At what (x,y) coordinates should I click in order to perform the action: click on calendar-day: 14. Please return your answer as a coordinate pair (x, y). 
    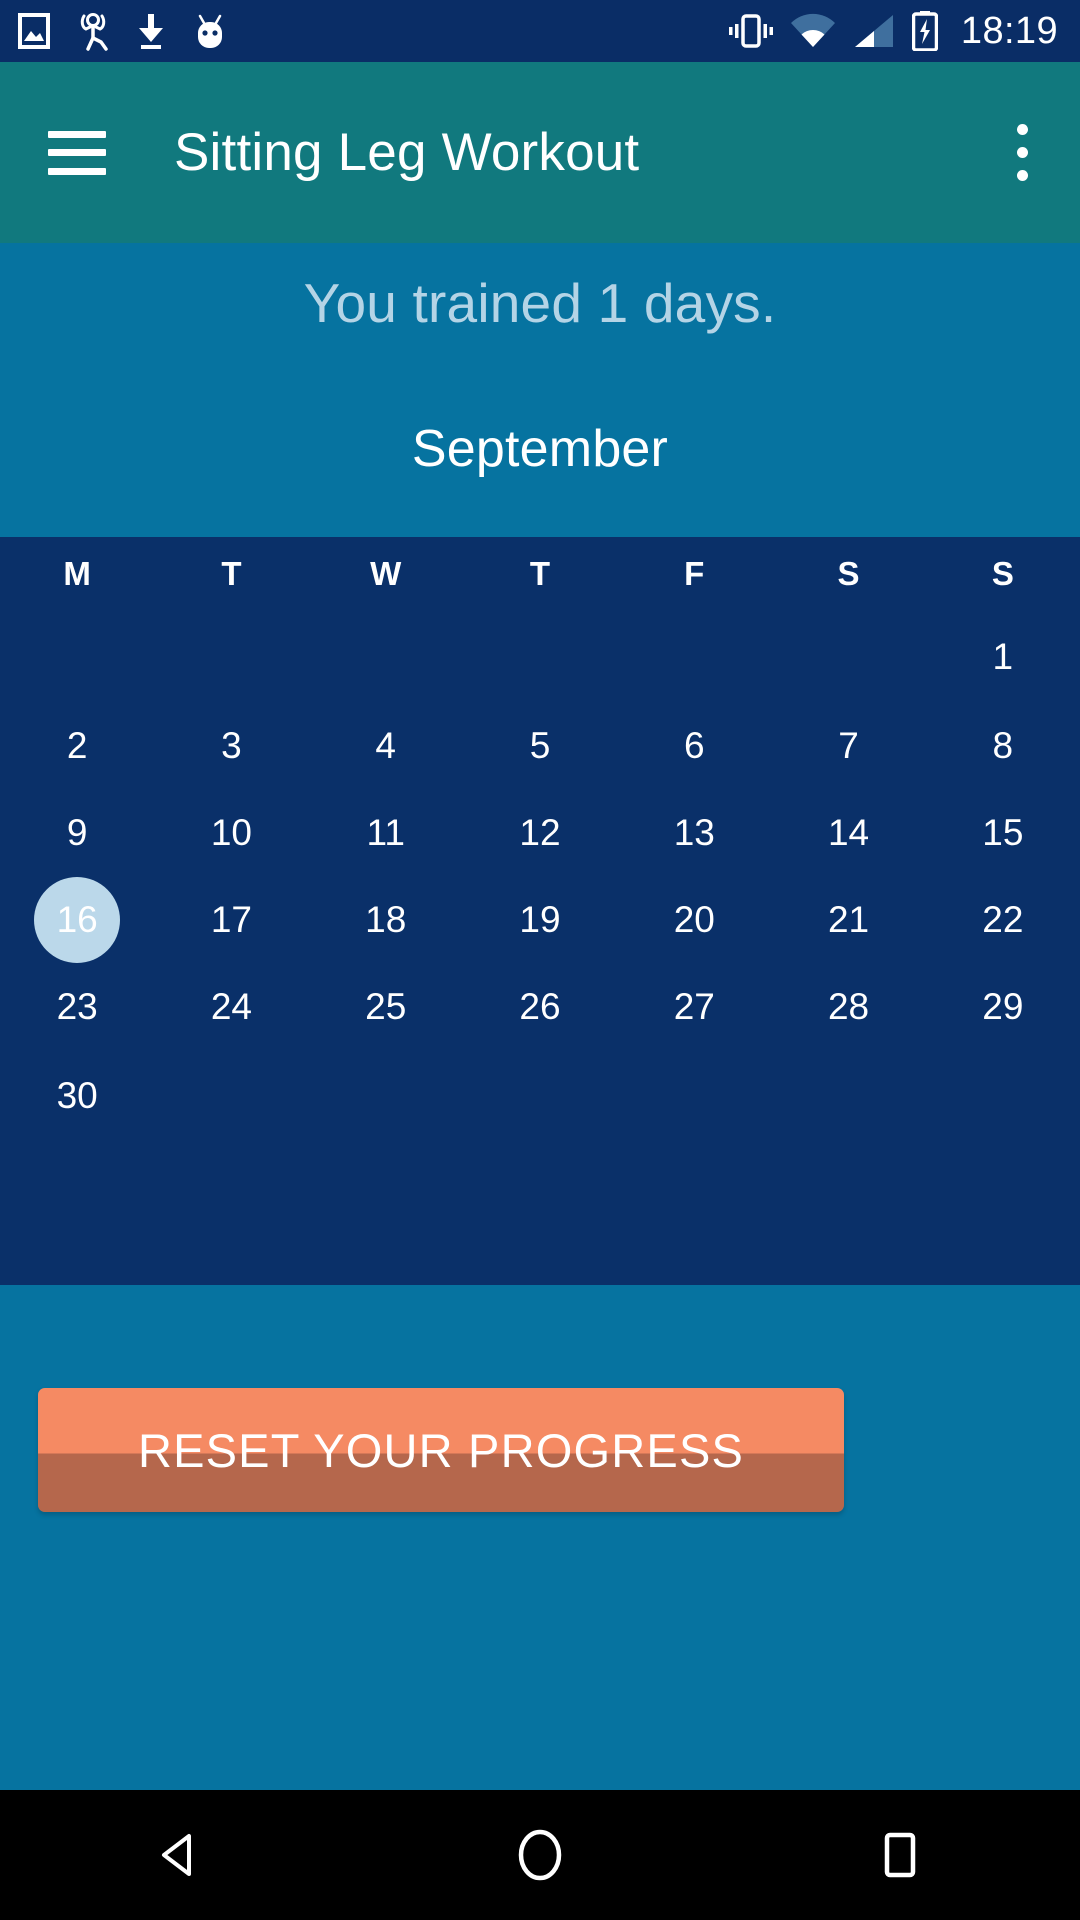
    Looking at the image, I should click on (849, 833).